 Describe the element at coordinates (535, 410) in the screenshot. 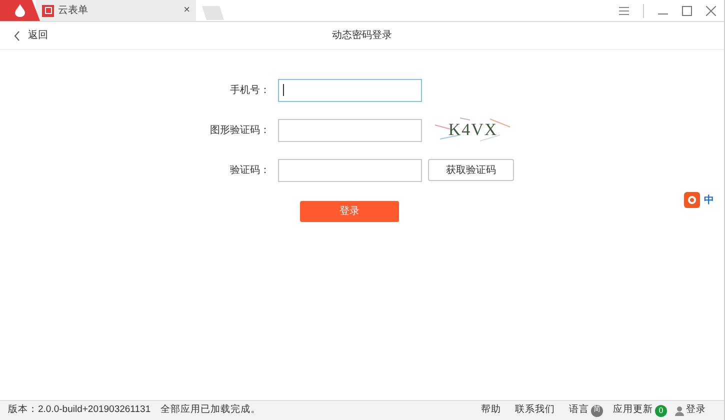

I see `status-link: 联系我们` at that location.